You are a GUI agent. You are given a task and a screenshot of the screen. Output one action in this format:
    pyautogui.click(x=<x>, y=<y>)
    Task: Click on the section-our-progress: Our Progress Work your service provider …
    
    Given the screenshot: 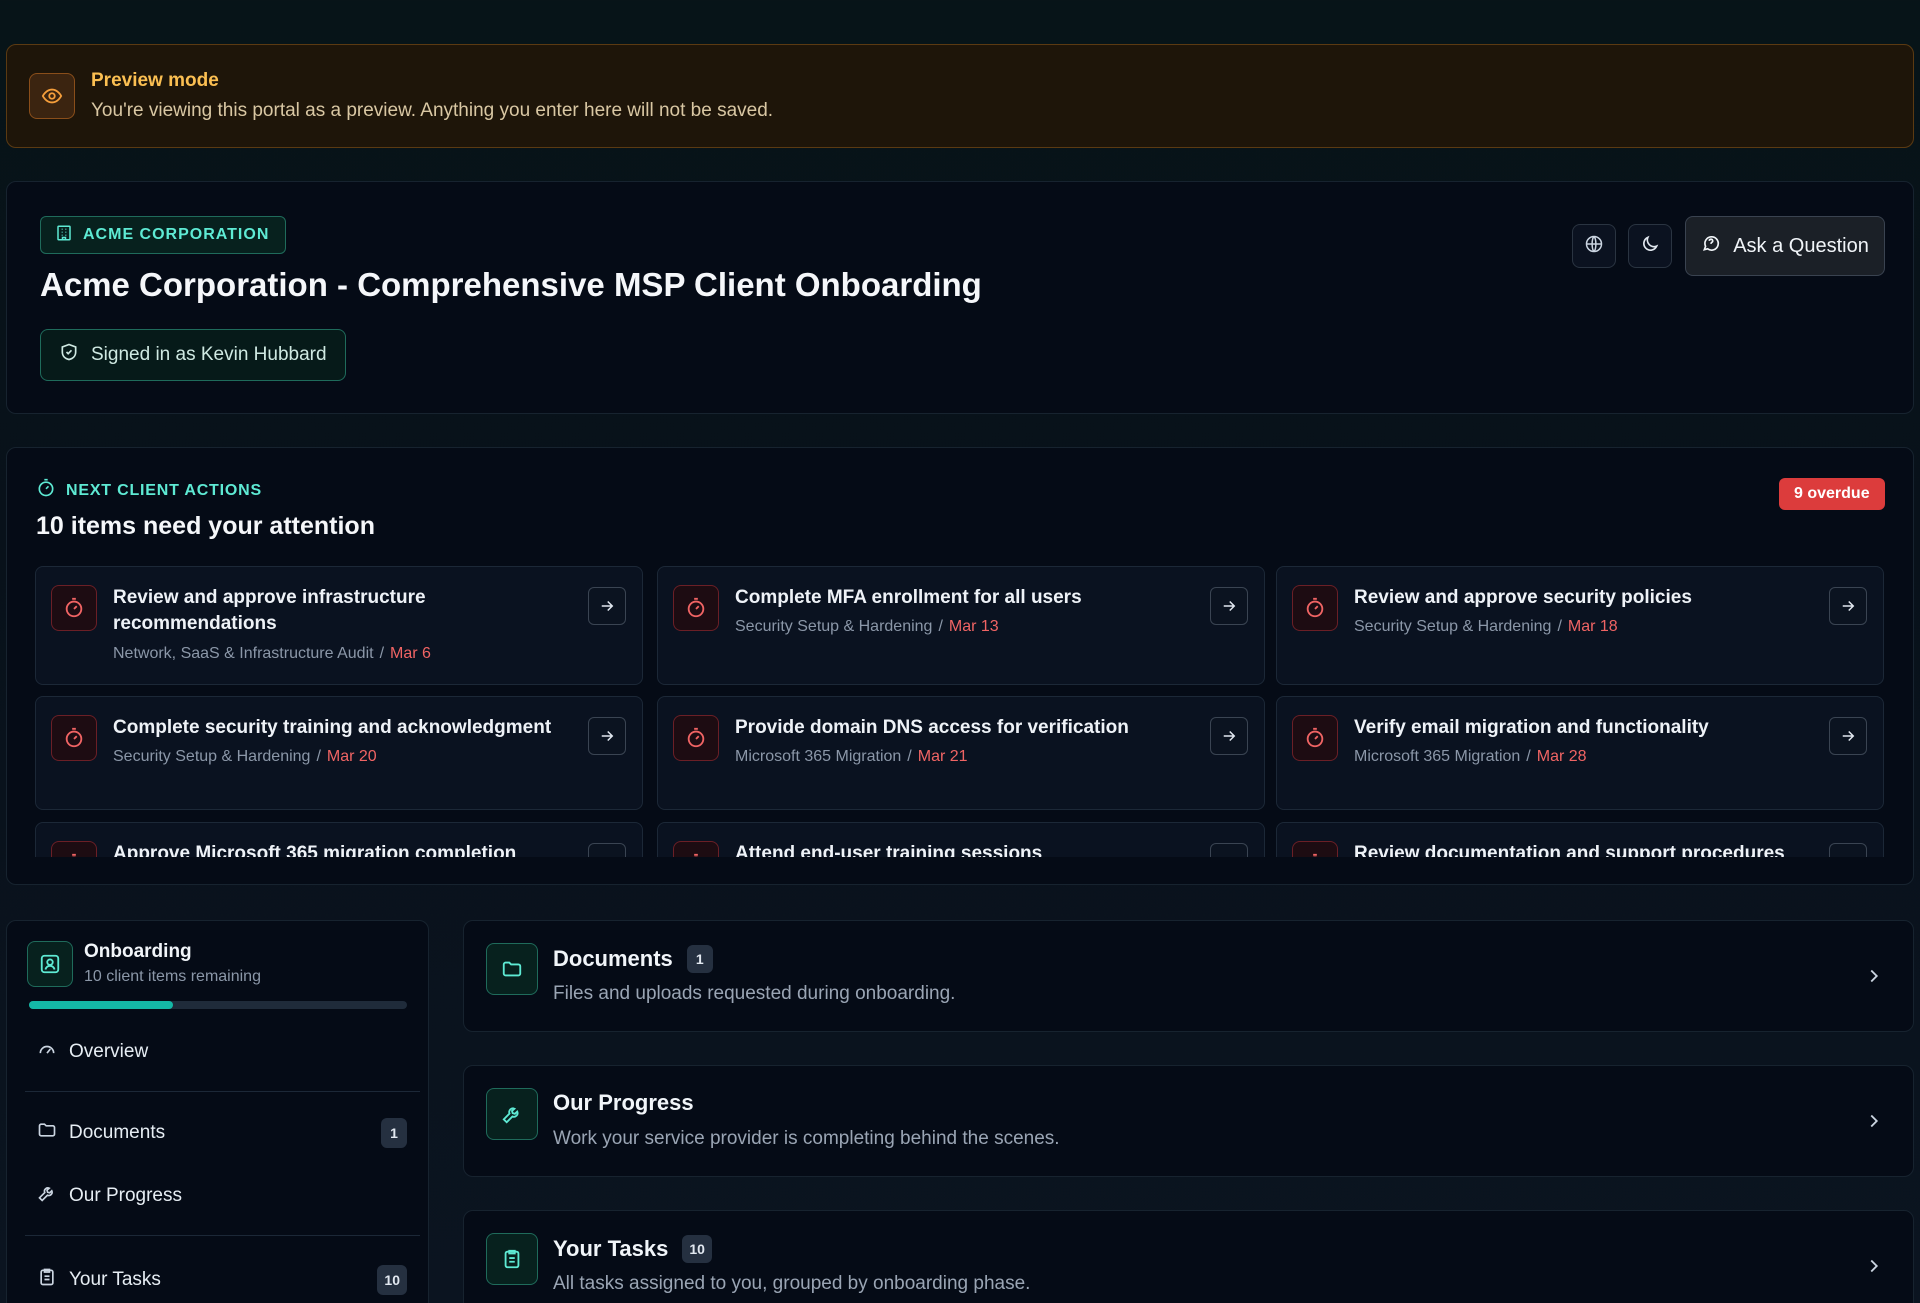 What is the action you would take?
    pyautogui.click(x=1188, y=1121)
    